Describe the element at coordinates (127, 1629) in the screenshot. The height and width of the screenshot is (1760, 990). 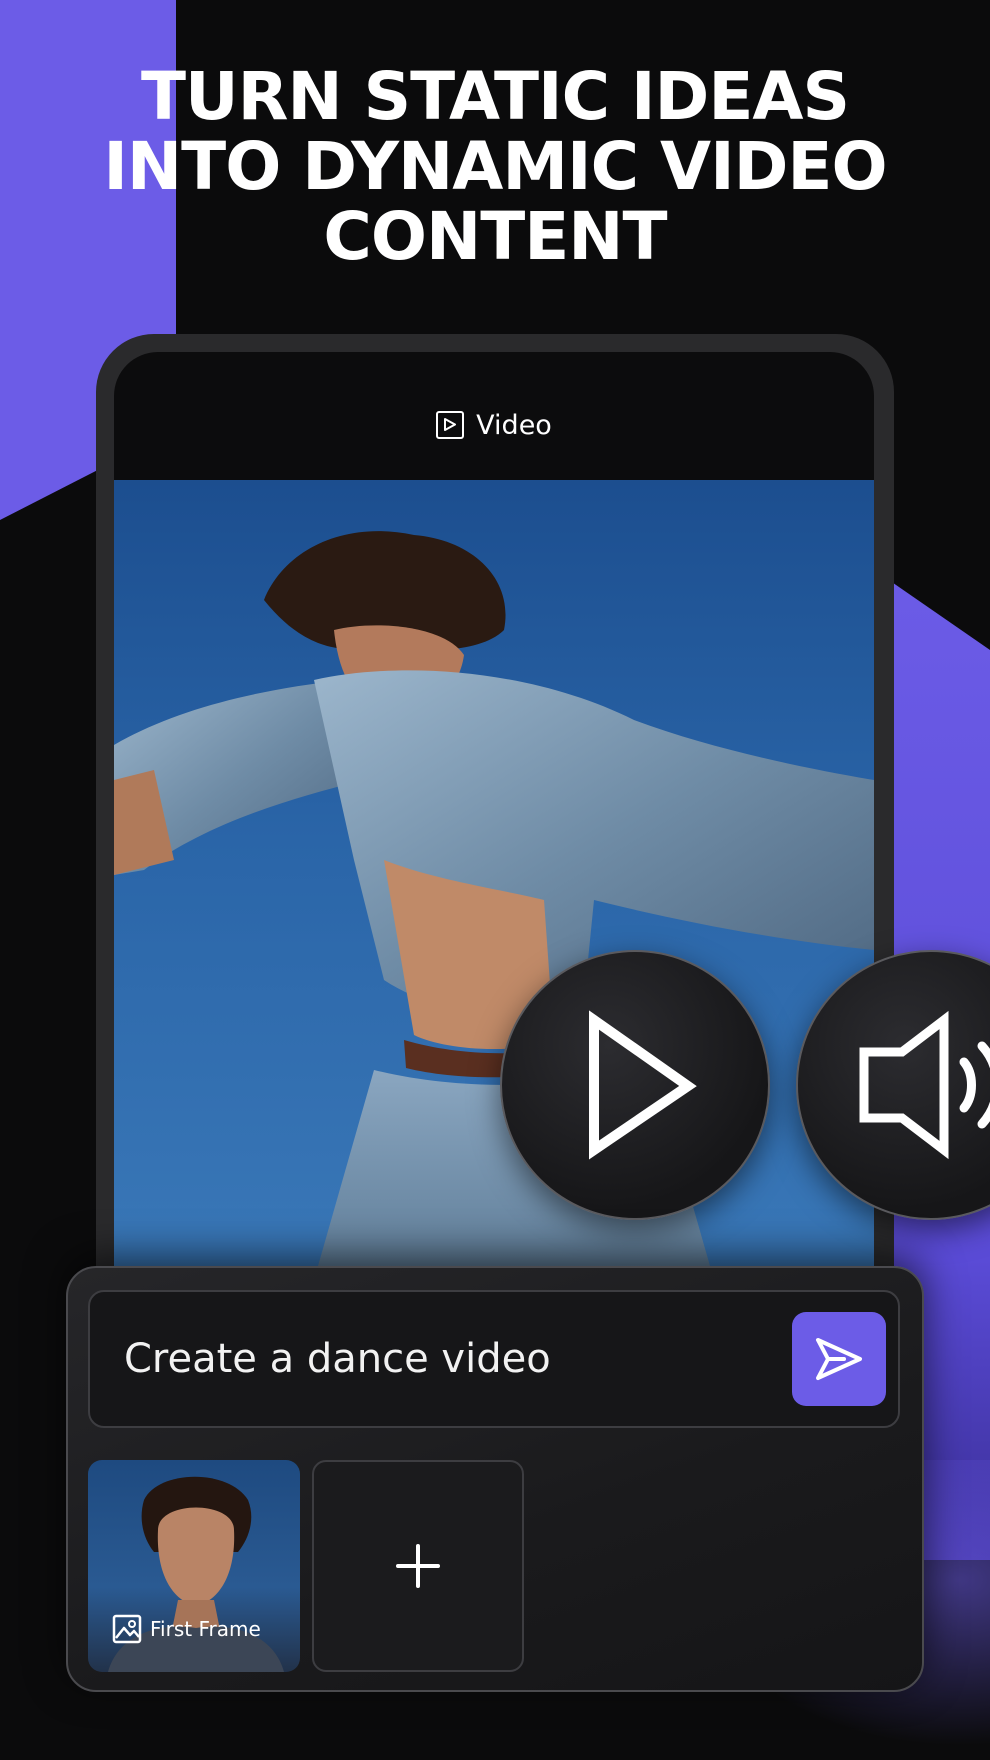
I see `image-icon` at that location.